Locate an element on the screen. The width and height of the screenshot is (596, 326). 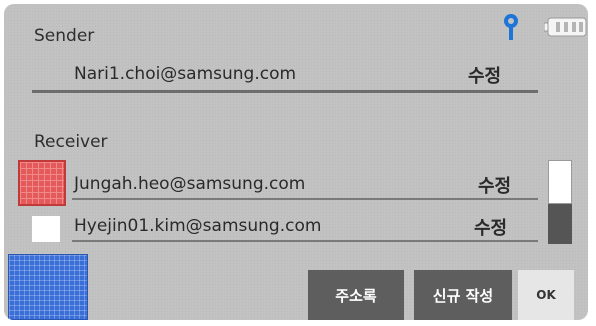
ok-button: OK is located at coordinates (546, 295).